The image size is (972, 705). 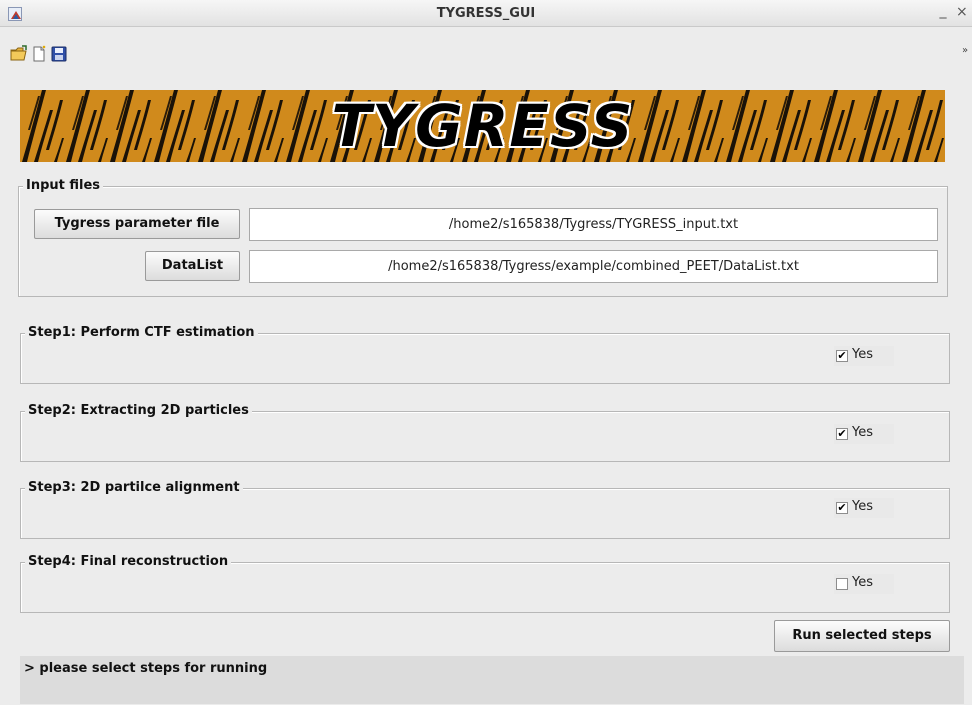 I want to click on step2-panel: Step2: Extracting 2D particles, so click(x=485, y=432).